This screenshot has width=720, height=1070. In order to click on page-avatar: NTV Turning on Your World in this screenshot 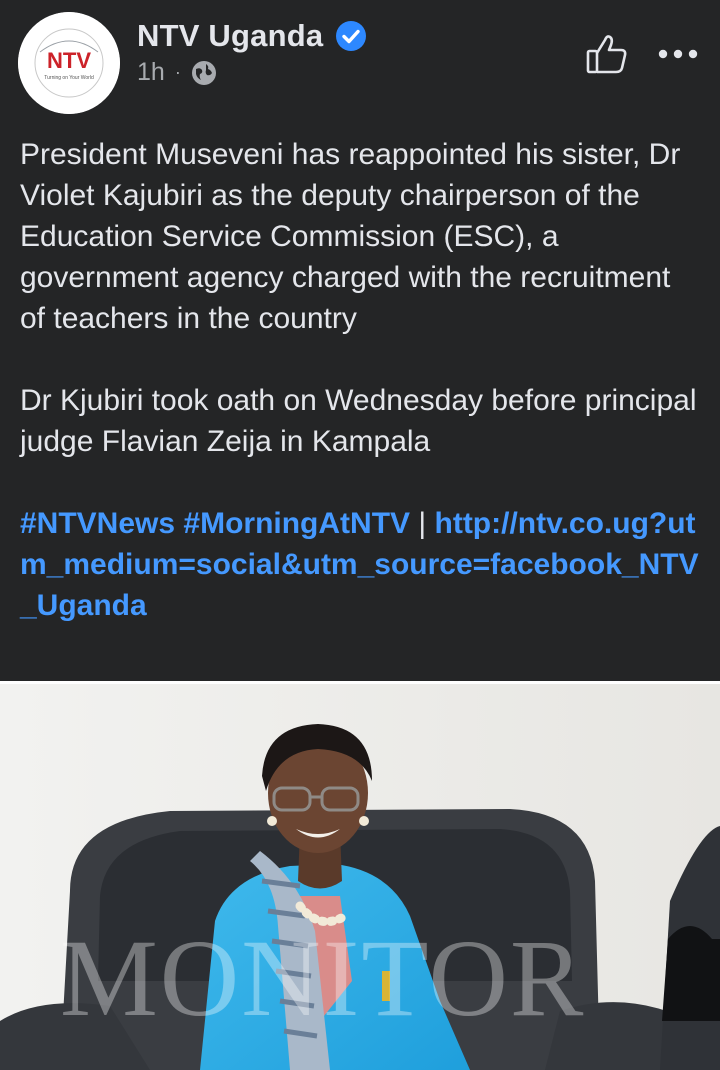, I will do `click(69, 63)`.